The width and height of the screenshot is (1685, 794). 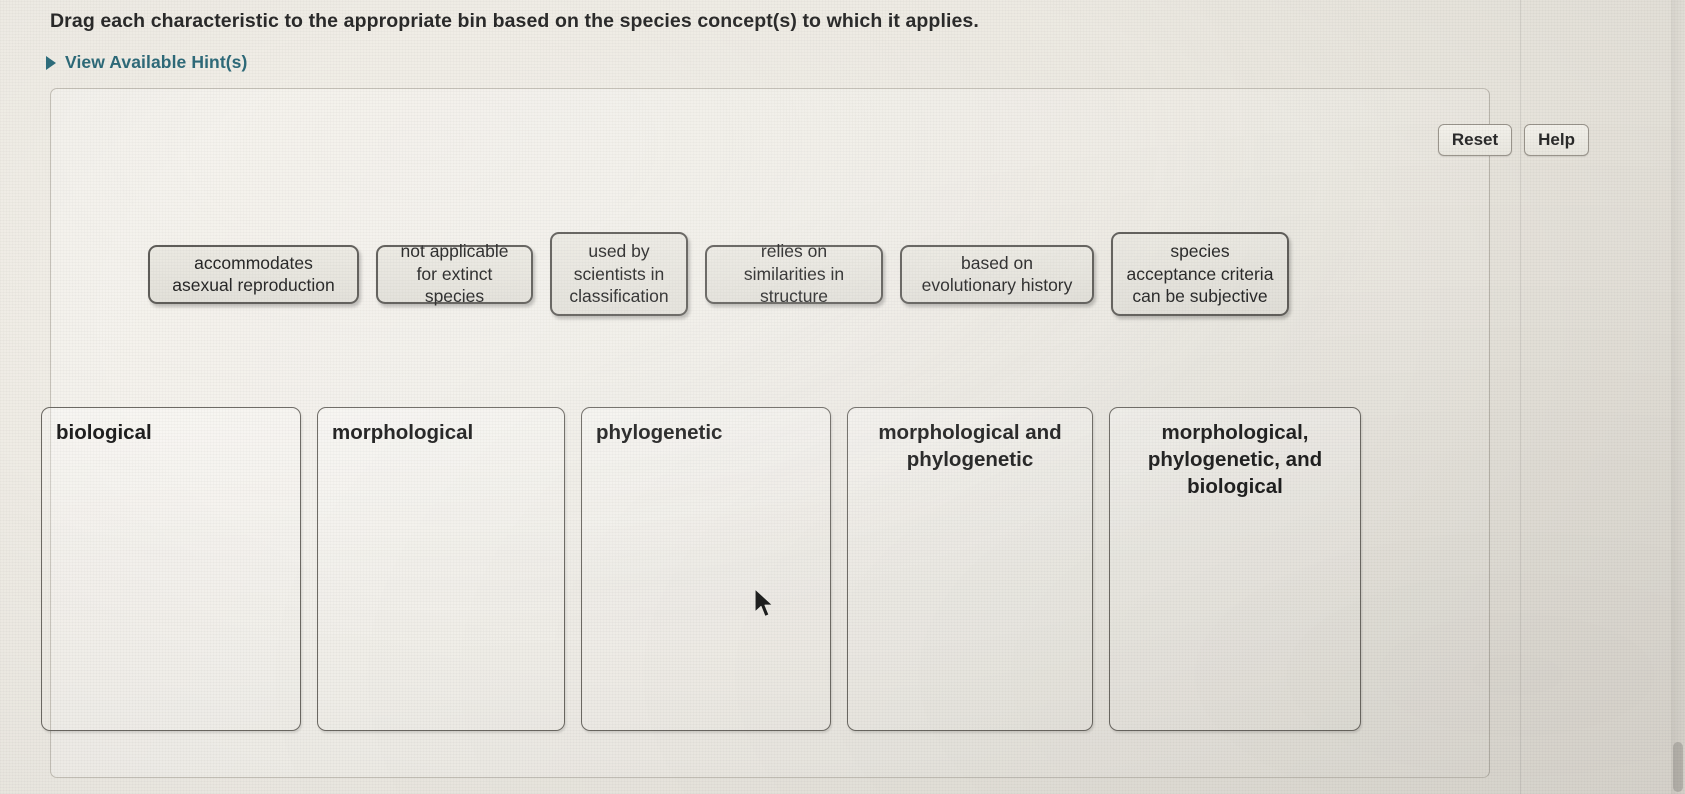 What do you see at coordinates (104, 432) in the screenshot?
I see `bin-title: biological` at bounding box center [104, 432].